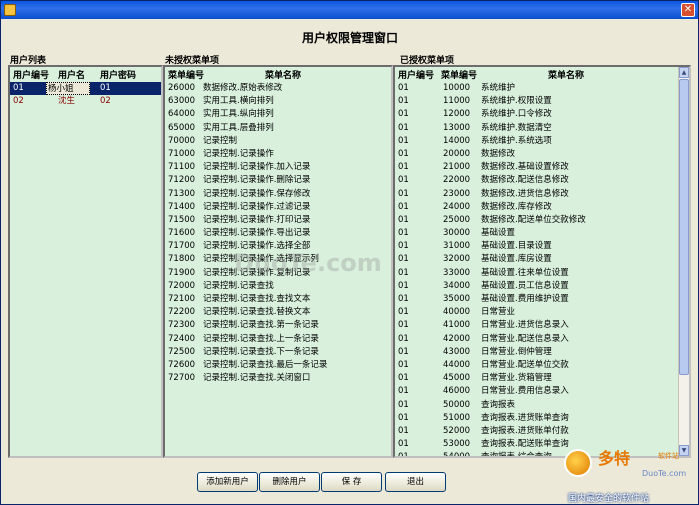 The width and height of the screenshot is (699, 505). I want to click on unauthorized-menu-row: 71400 记录控制.记录操作.过滤记录, so click(278, 207).